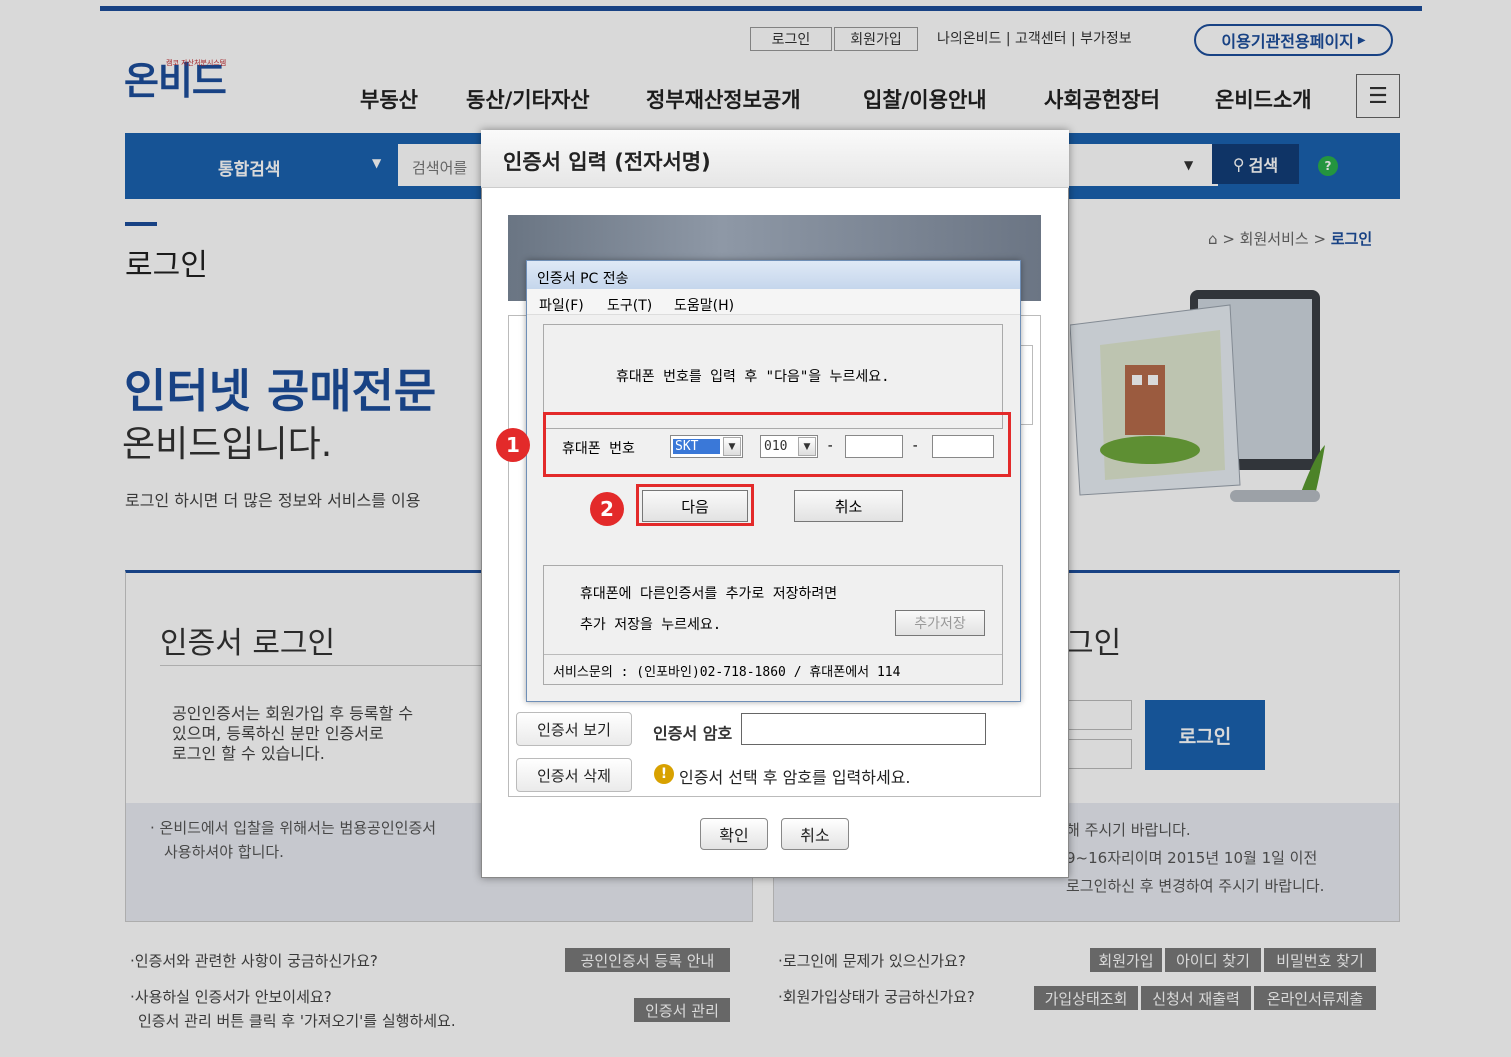 The height and width of the screenshot is (1057, 1511). I want to click on next-button: 다음, so click(695, 506).